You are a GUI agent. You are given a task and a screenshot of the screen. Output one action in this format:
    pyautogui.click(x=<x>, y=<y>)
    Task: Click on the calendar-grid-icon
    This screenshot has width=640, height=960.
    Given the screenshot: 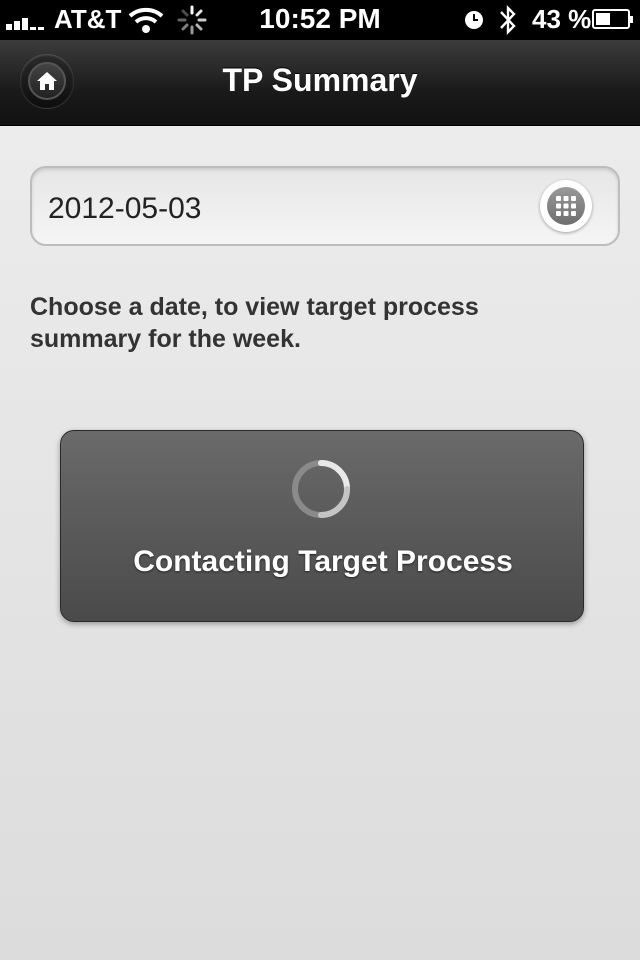 What is the action you would take?
    pyautogui.click(x=566, y=206)
    